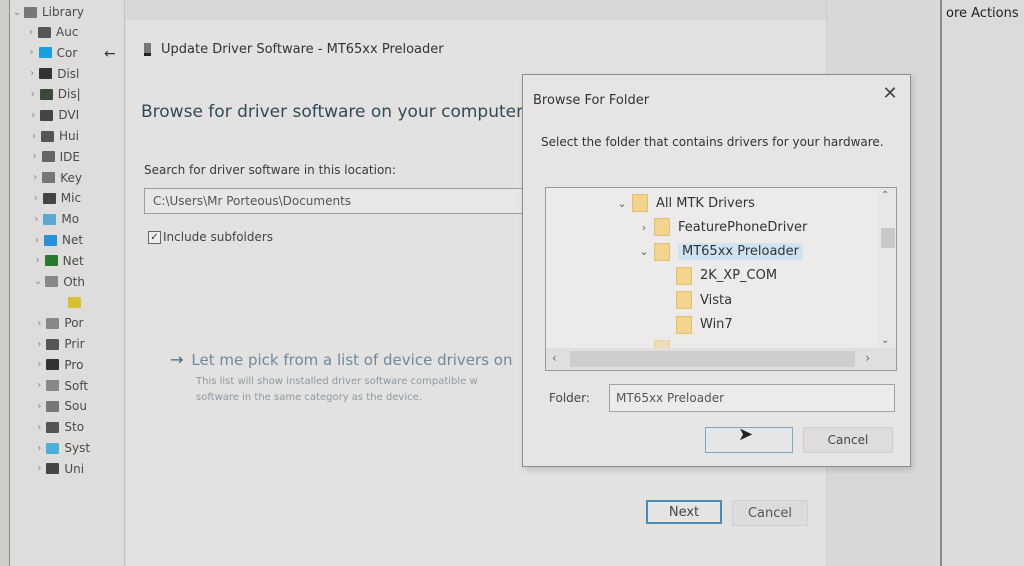  Describe the element at coordinates (74, 323) in the screenshot. I see `tree-item-label: Por` at that location.